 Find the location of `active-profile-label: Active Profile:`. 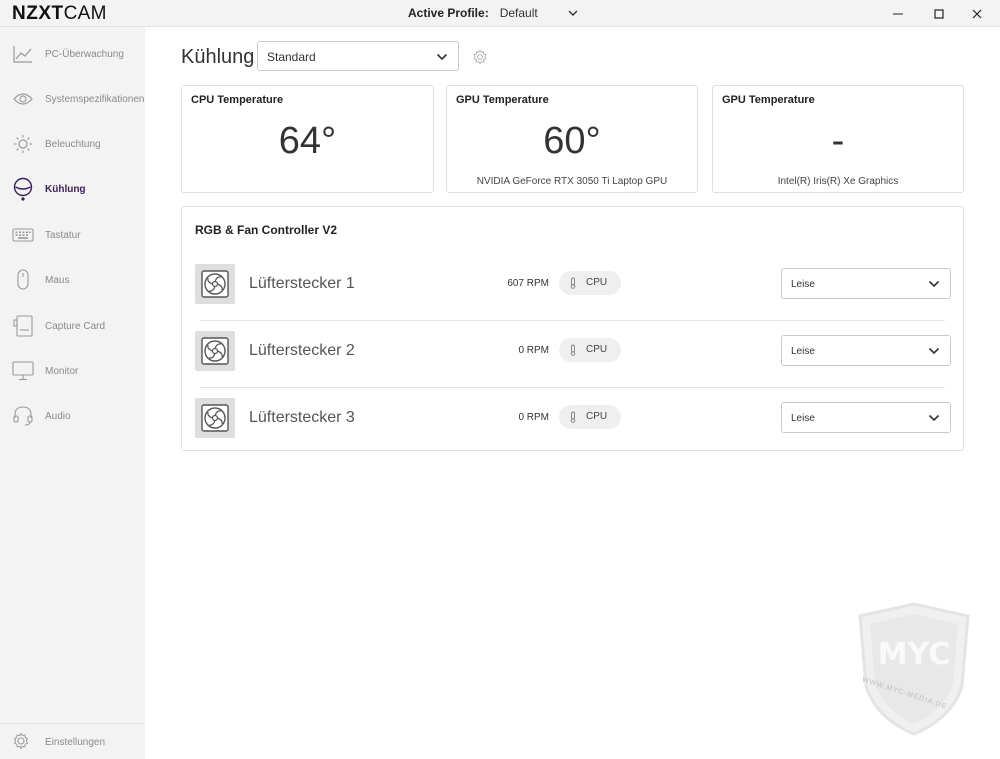

active-profile-label: Active Profile: is located at coordinates (448, 13).